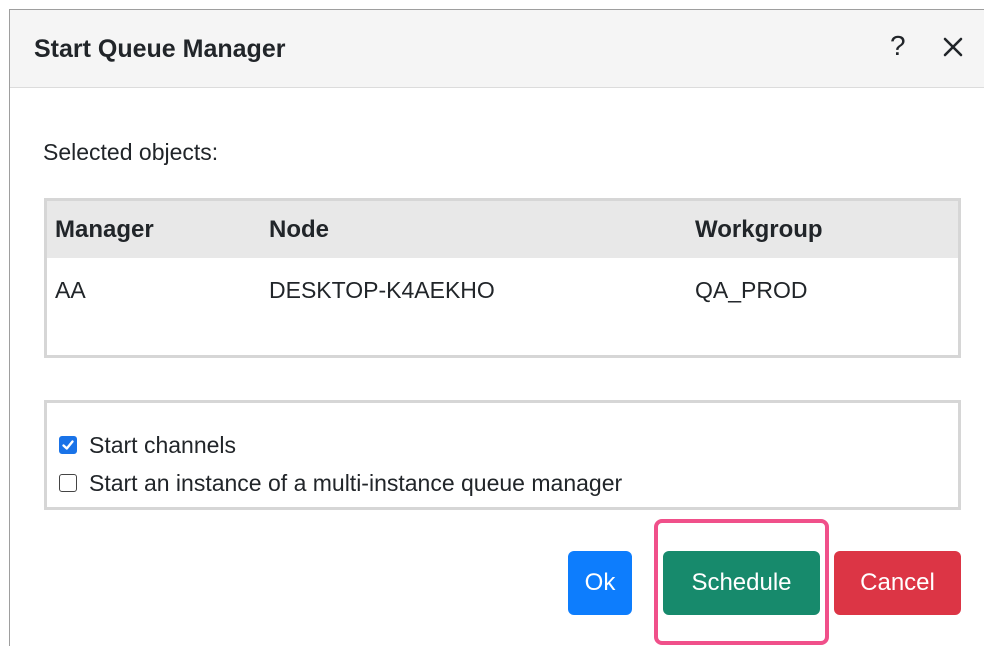 This screenshot has width=984, height=646. I want to click on start-channels-label: Start channels, so click(163, 445).